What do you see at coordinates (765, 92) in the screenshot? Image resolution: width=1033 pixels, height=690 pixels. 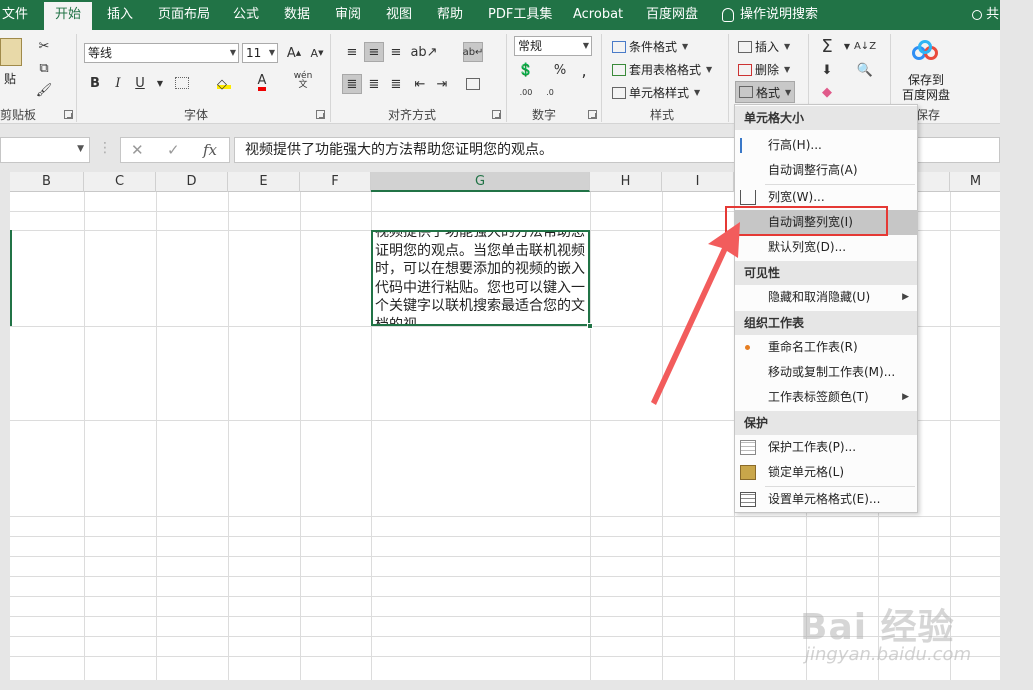 I see `format-cells-button: 格式 ▼` at bounding box center [765, 92].